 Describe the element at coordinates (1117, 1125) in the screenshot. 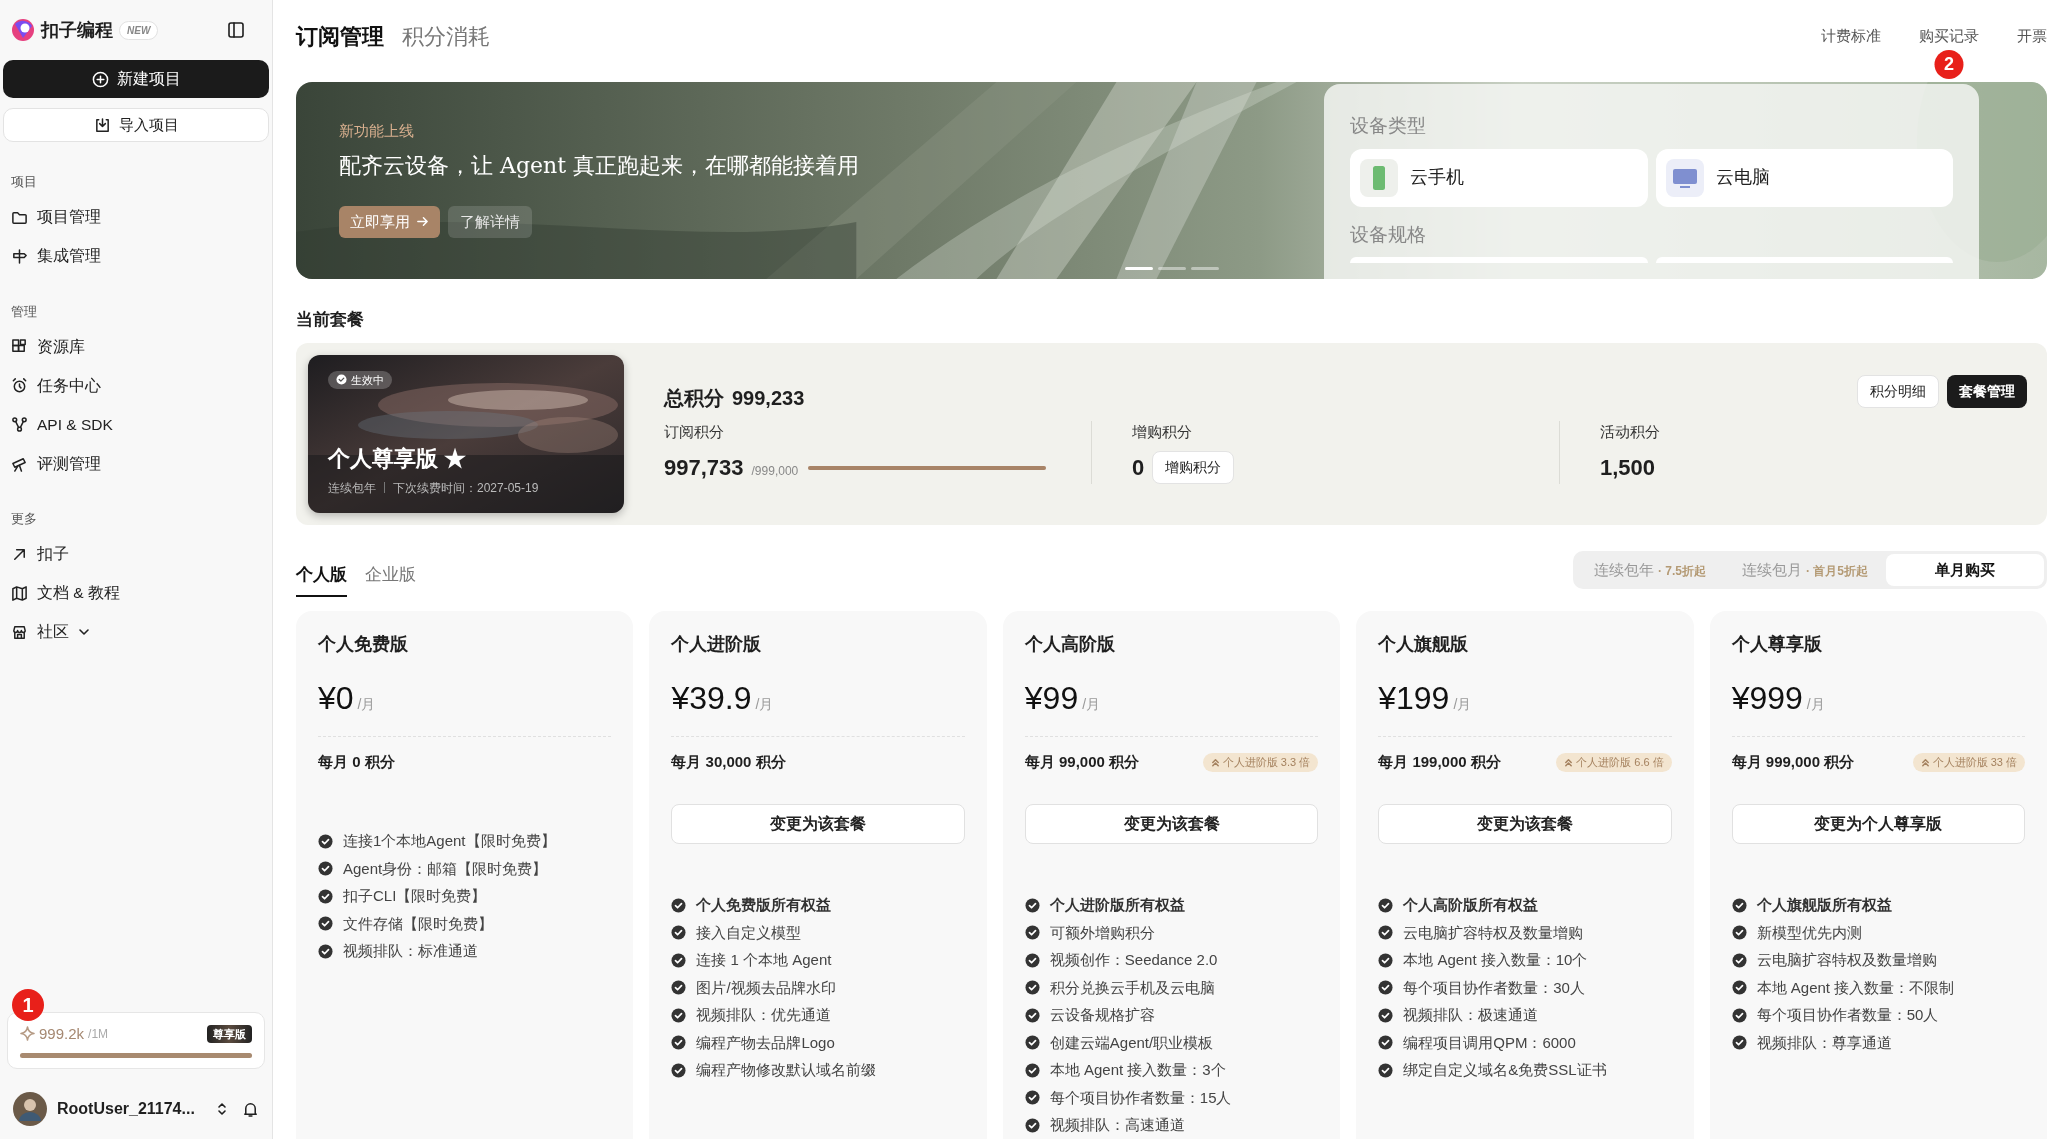

I see `feature-text: 视频排队：高速通道` at that location.